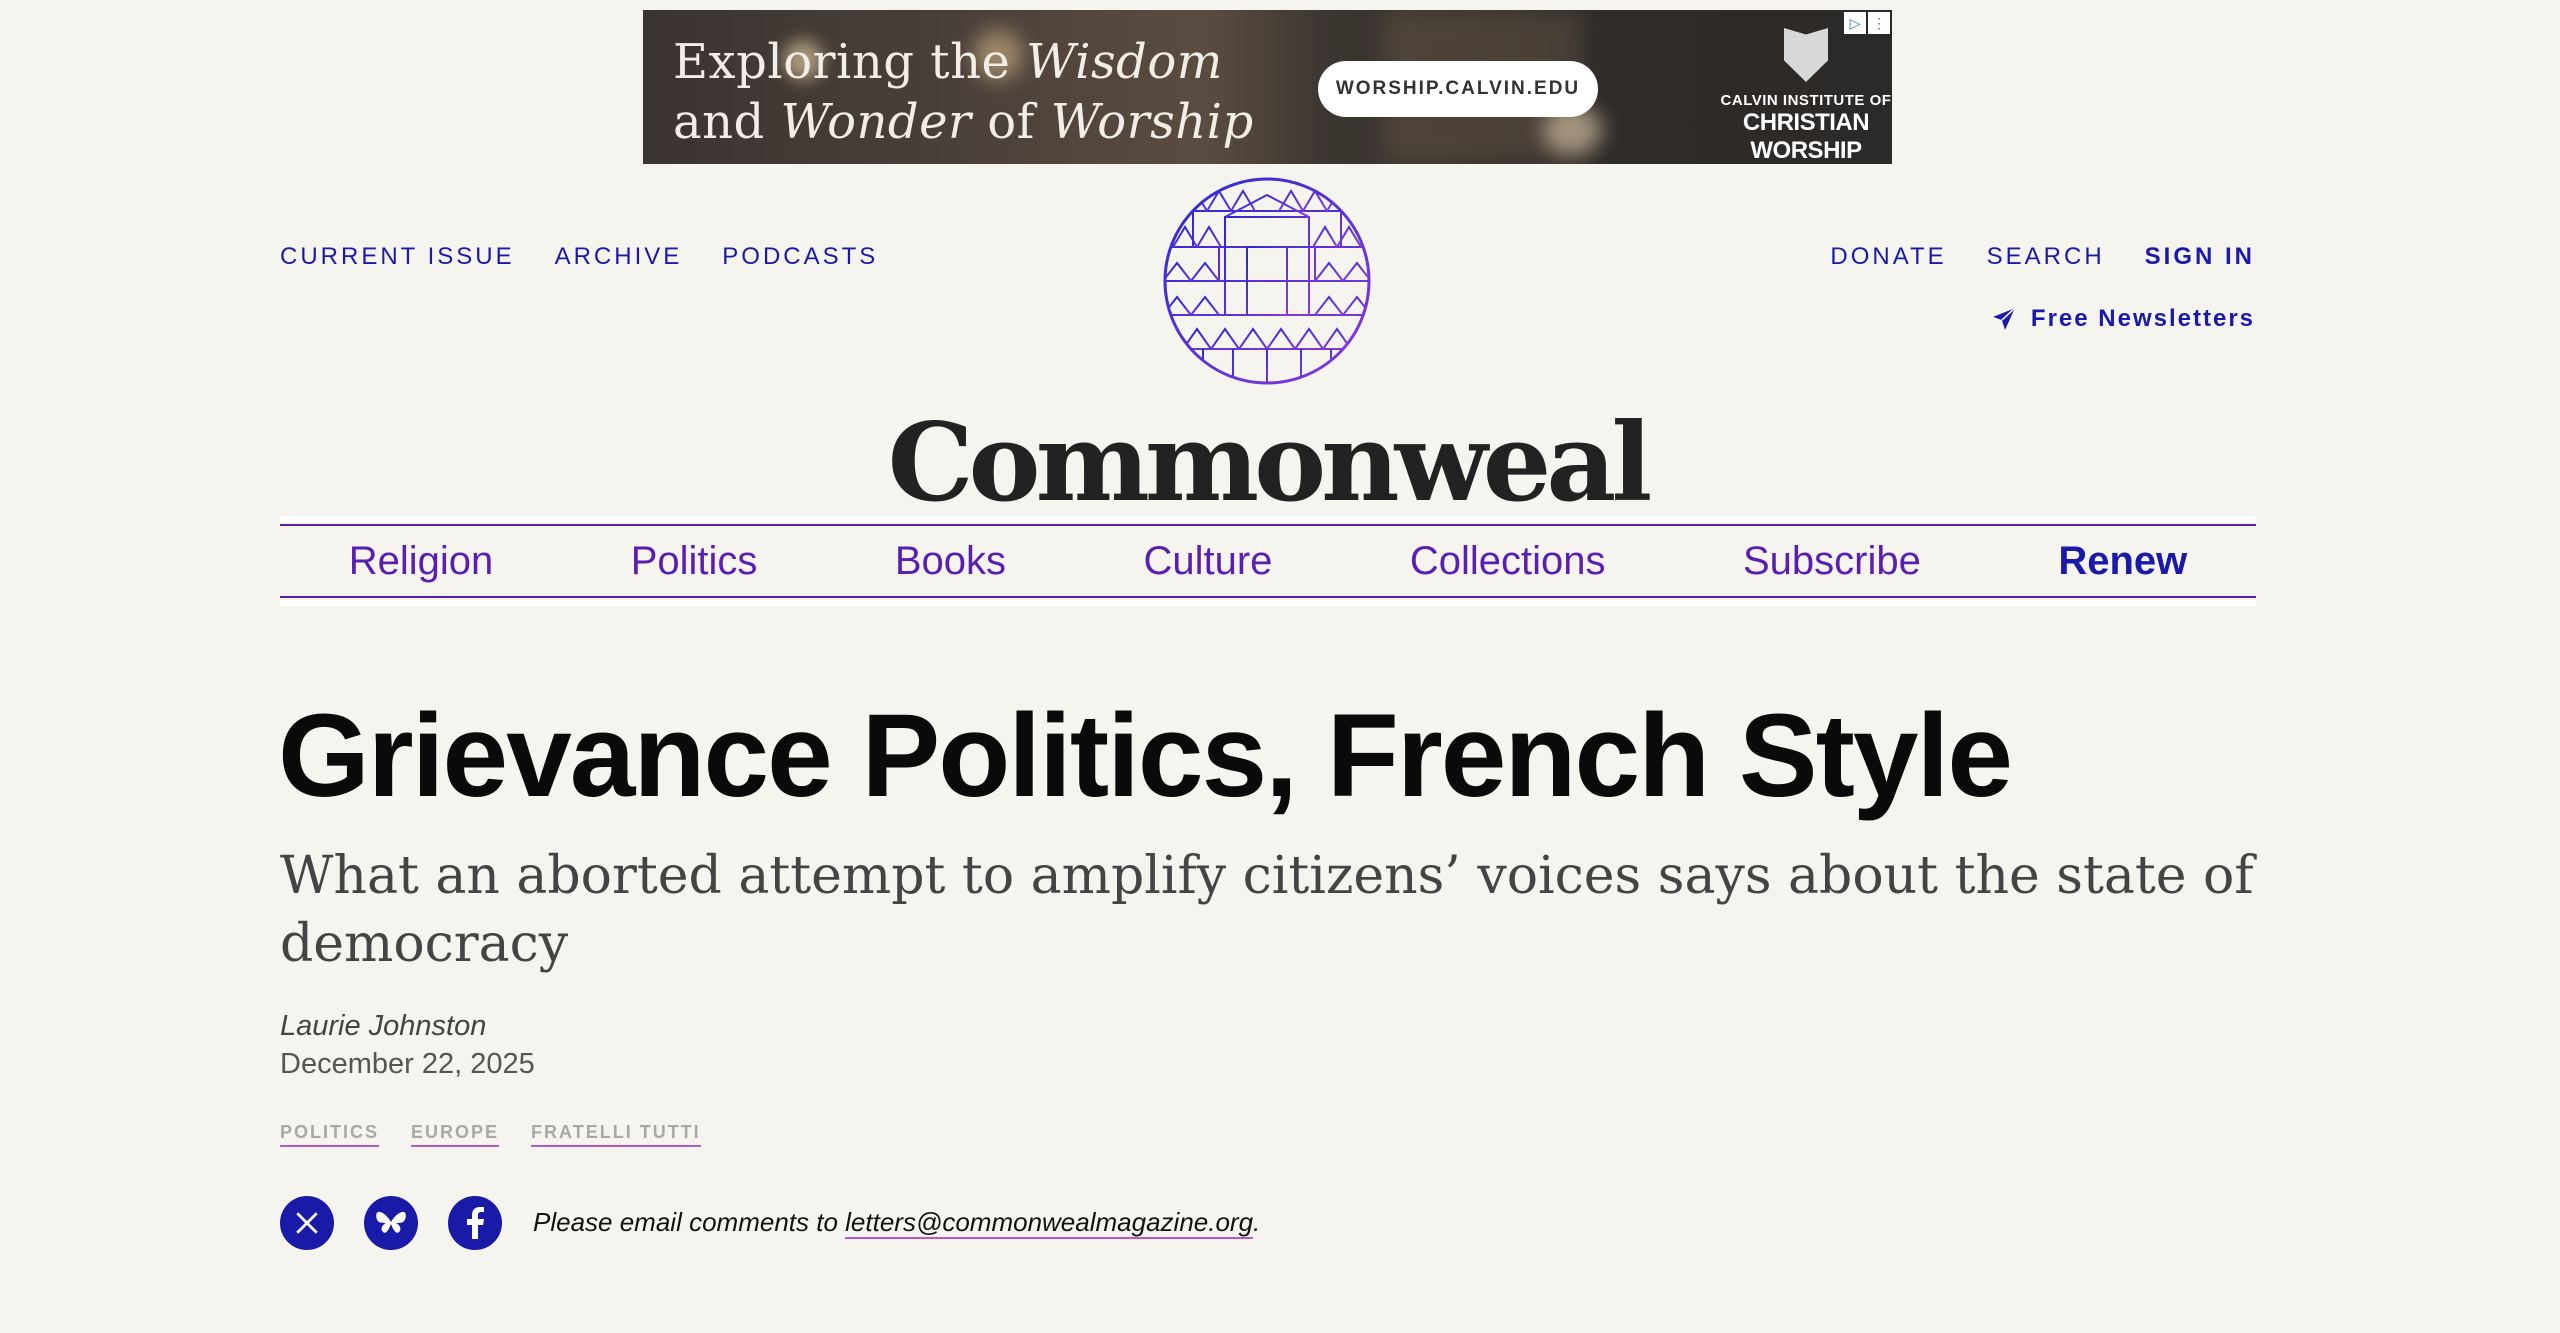  I want to click on facebook-icon, so click(475, 1223).